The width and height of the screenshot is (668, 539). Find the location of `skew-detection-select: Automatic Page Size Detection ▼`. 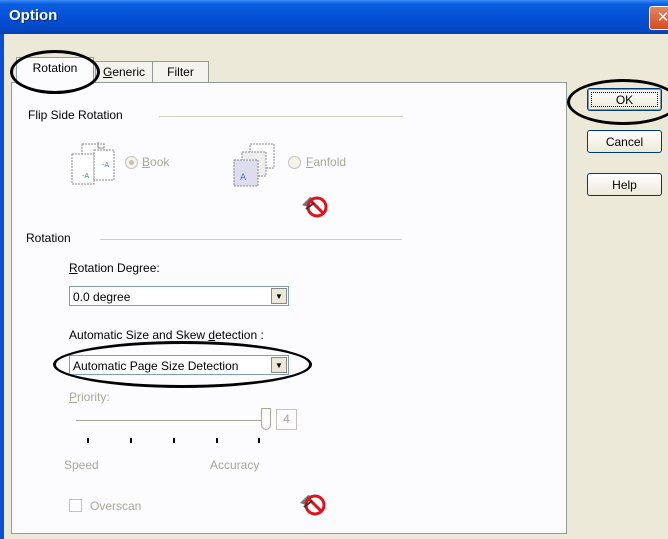

skew-detection-select: Automatic Page Size Detection ▼ is located at coordinates (179, 365).